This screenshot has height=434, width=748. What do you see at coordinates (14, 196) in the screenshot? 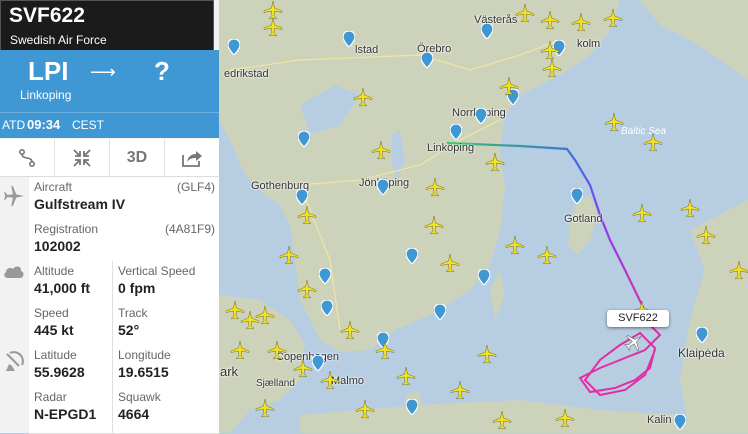
I see `aircraft-type-icon` at bounding box center [14, 196].